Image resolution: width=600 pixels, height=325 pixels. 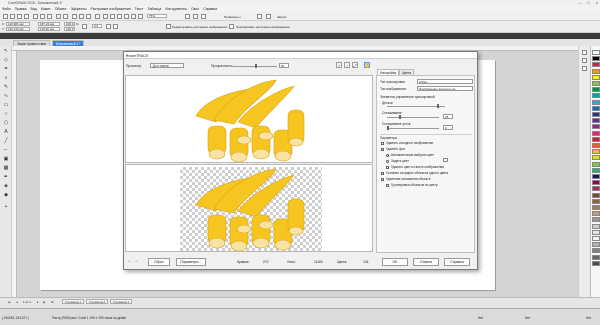 I want to click on paste-icon, so click(x=49, y=16).